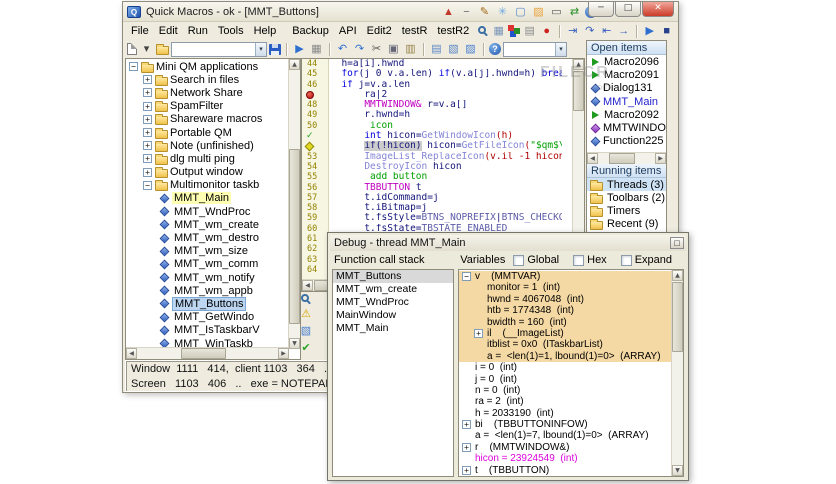 The width and height of the screenshot is (836, 484). Describe the element at coordinates (623, 31) in the screenshot. I see `run-to-cursor-icon: →` at that location.